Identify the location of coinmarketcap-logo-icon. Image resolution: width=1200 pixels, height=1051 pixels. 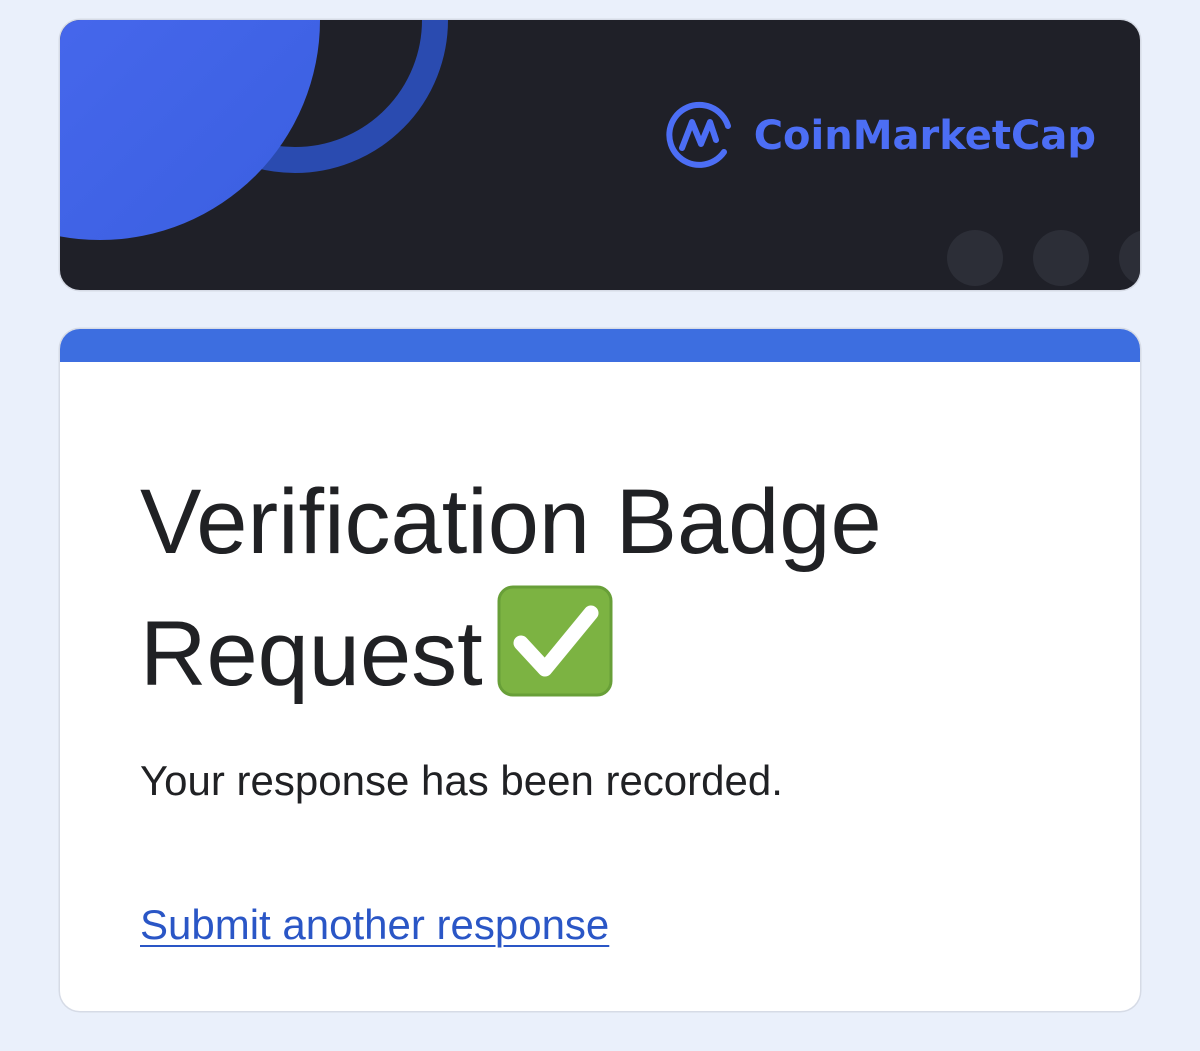
(698, 134).